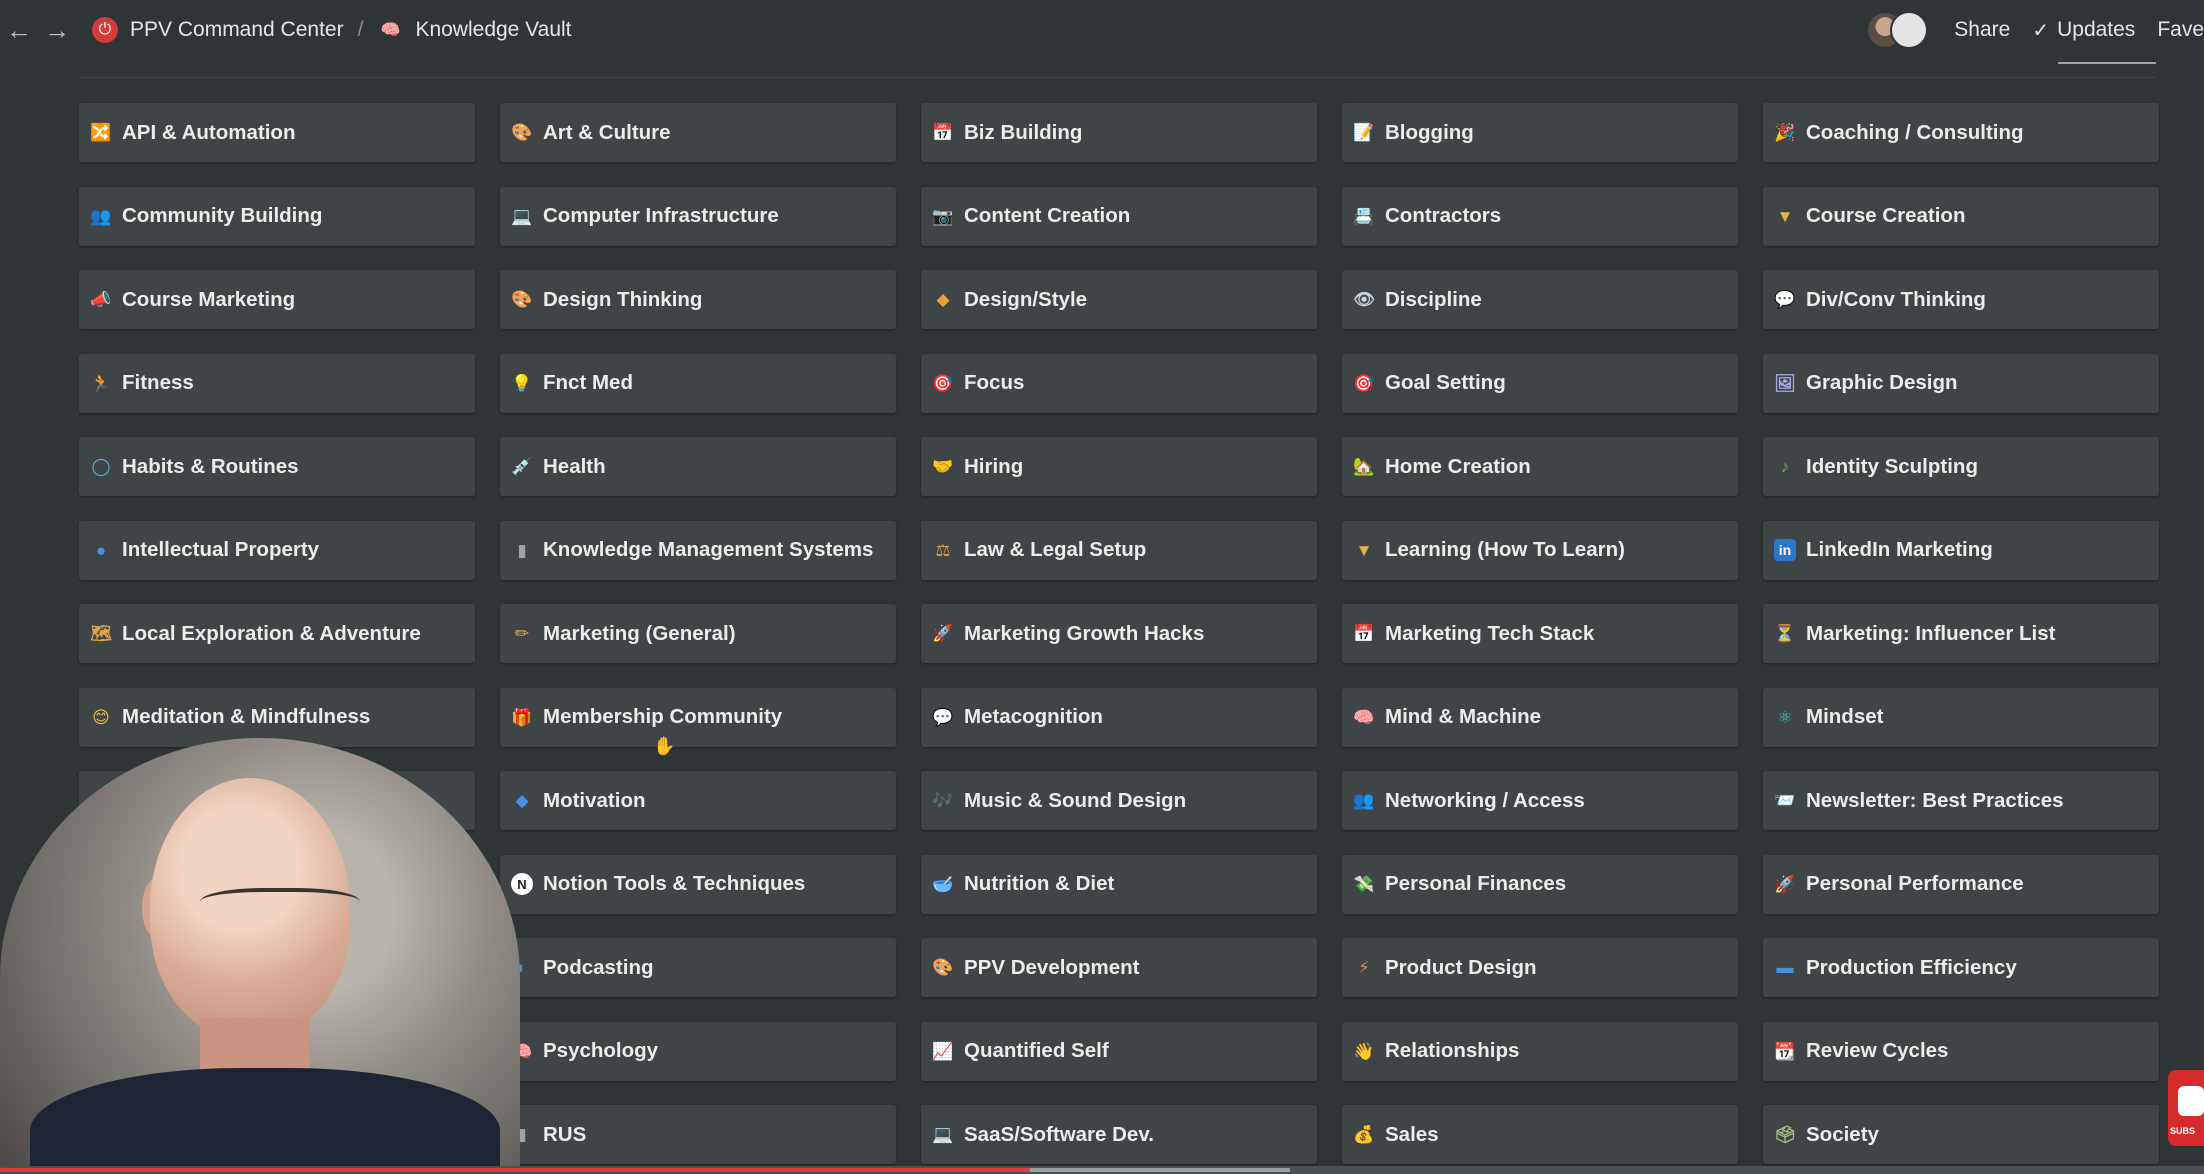 The image size is (2204, 1174). What do you see at coordinates (390, 30) in the screenshot?
I see `brain-icon: 🧠` at bounding box center [390, 30].